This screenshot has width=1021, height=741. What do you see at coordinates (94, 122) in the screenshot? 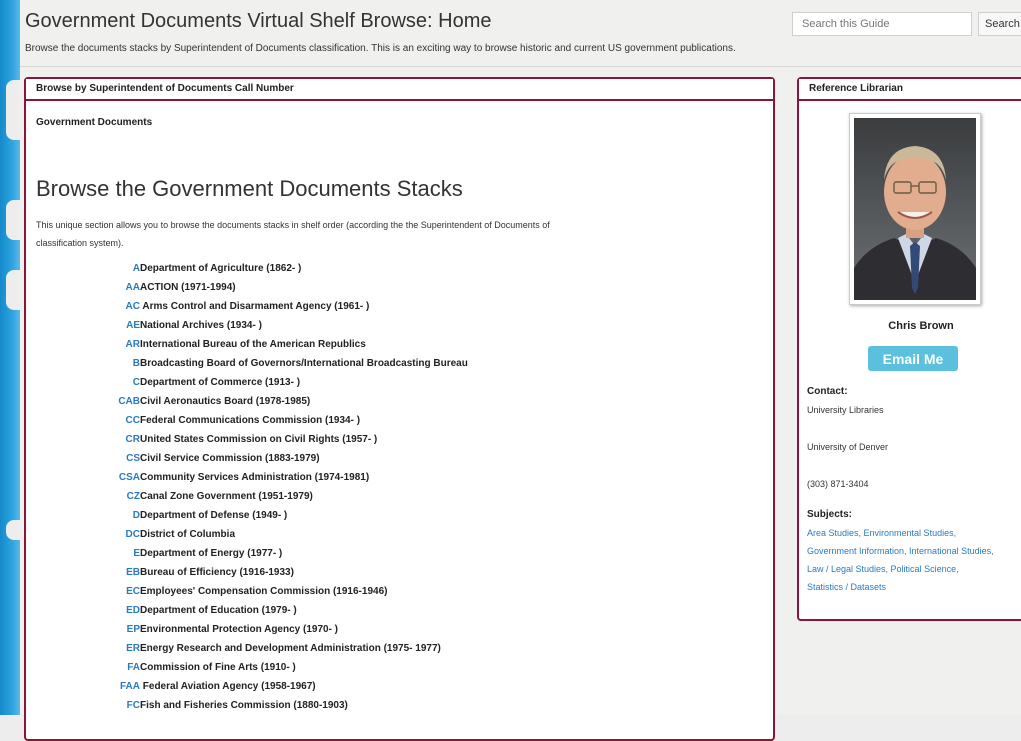
I see `box-sublabel: Government Documents` at bounding box center [94, 122].